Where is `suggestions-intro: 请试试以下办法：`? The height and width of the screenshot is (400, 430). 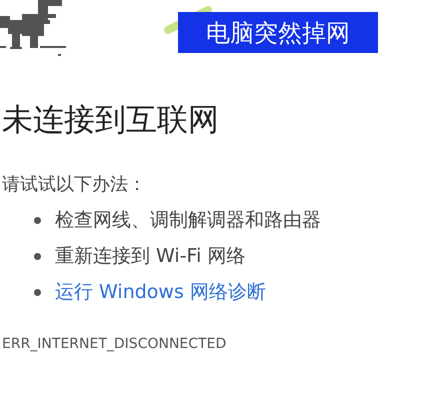 suggestions-intro: 请试试以下办法： is located at coordinates (74, 185).